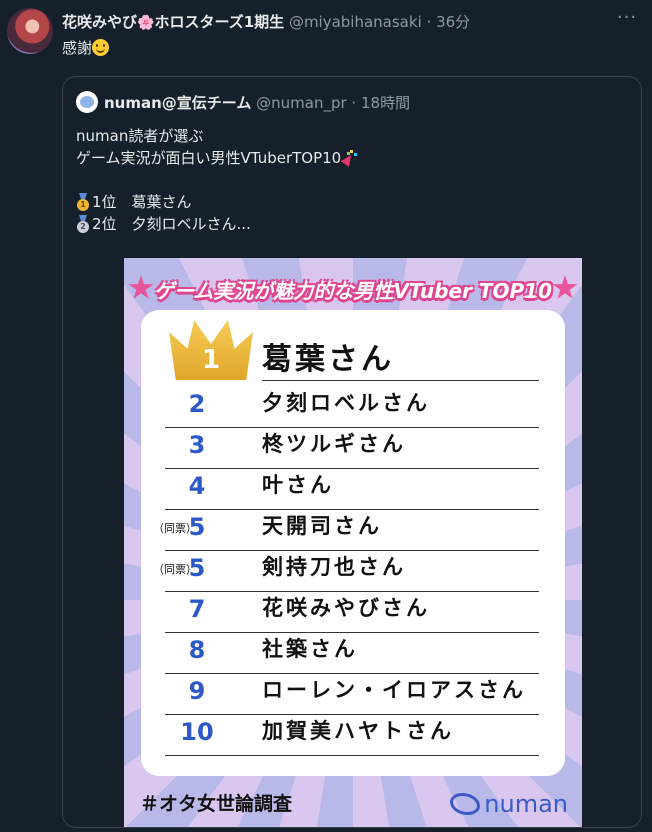 This screenshot has height=832, width=652. What do you see at coordinates (627, 19) in the screenshot?
I see `more-icon: ···` at bounding box center [627, 19].